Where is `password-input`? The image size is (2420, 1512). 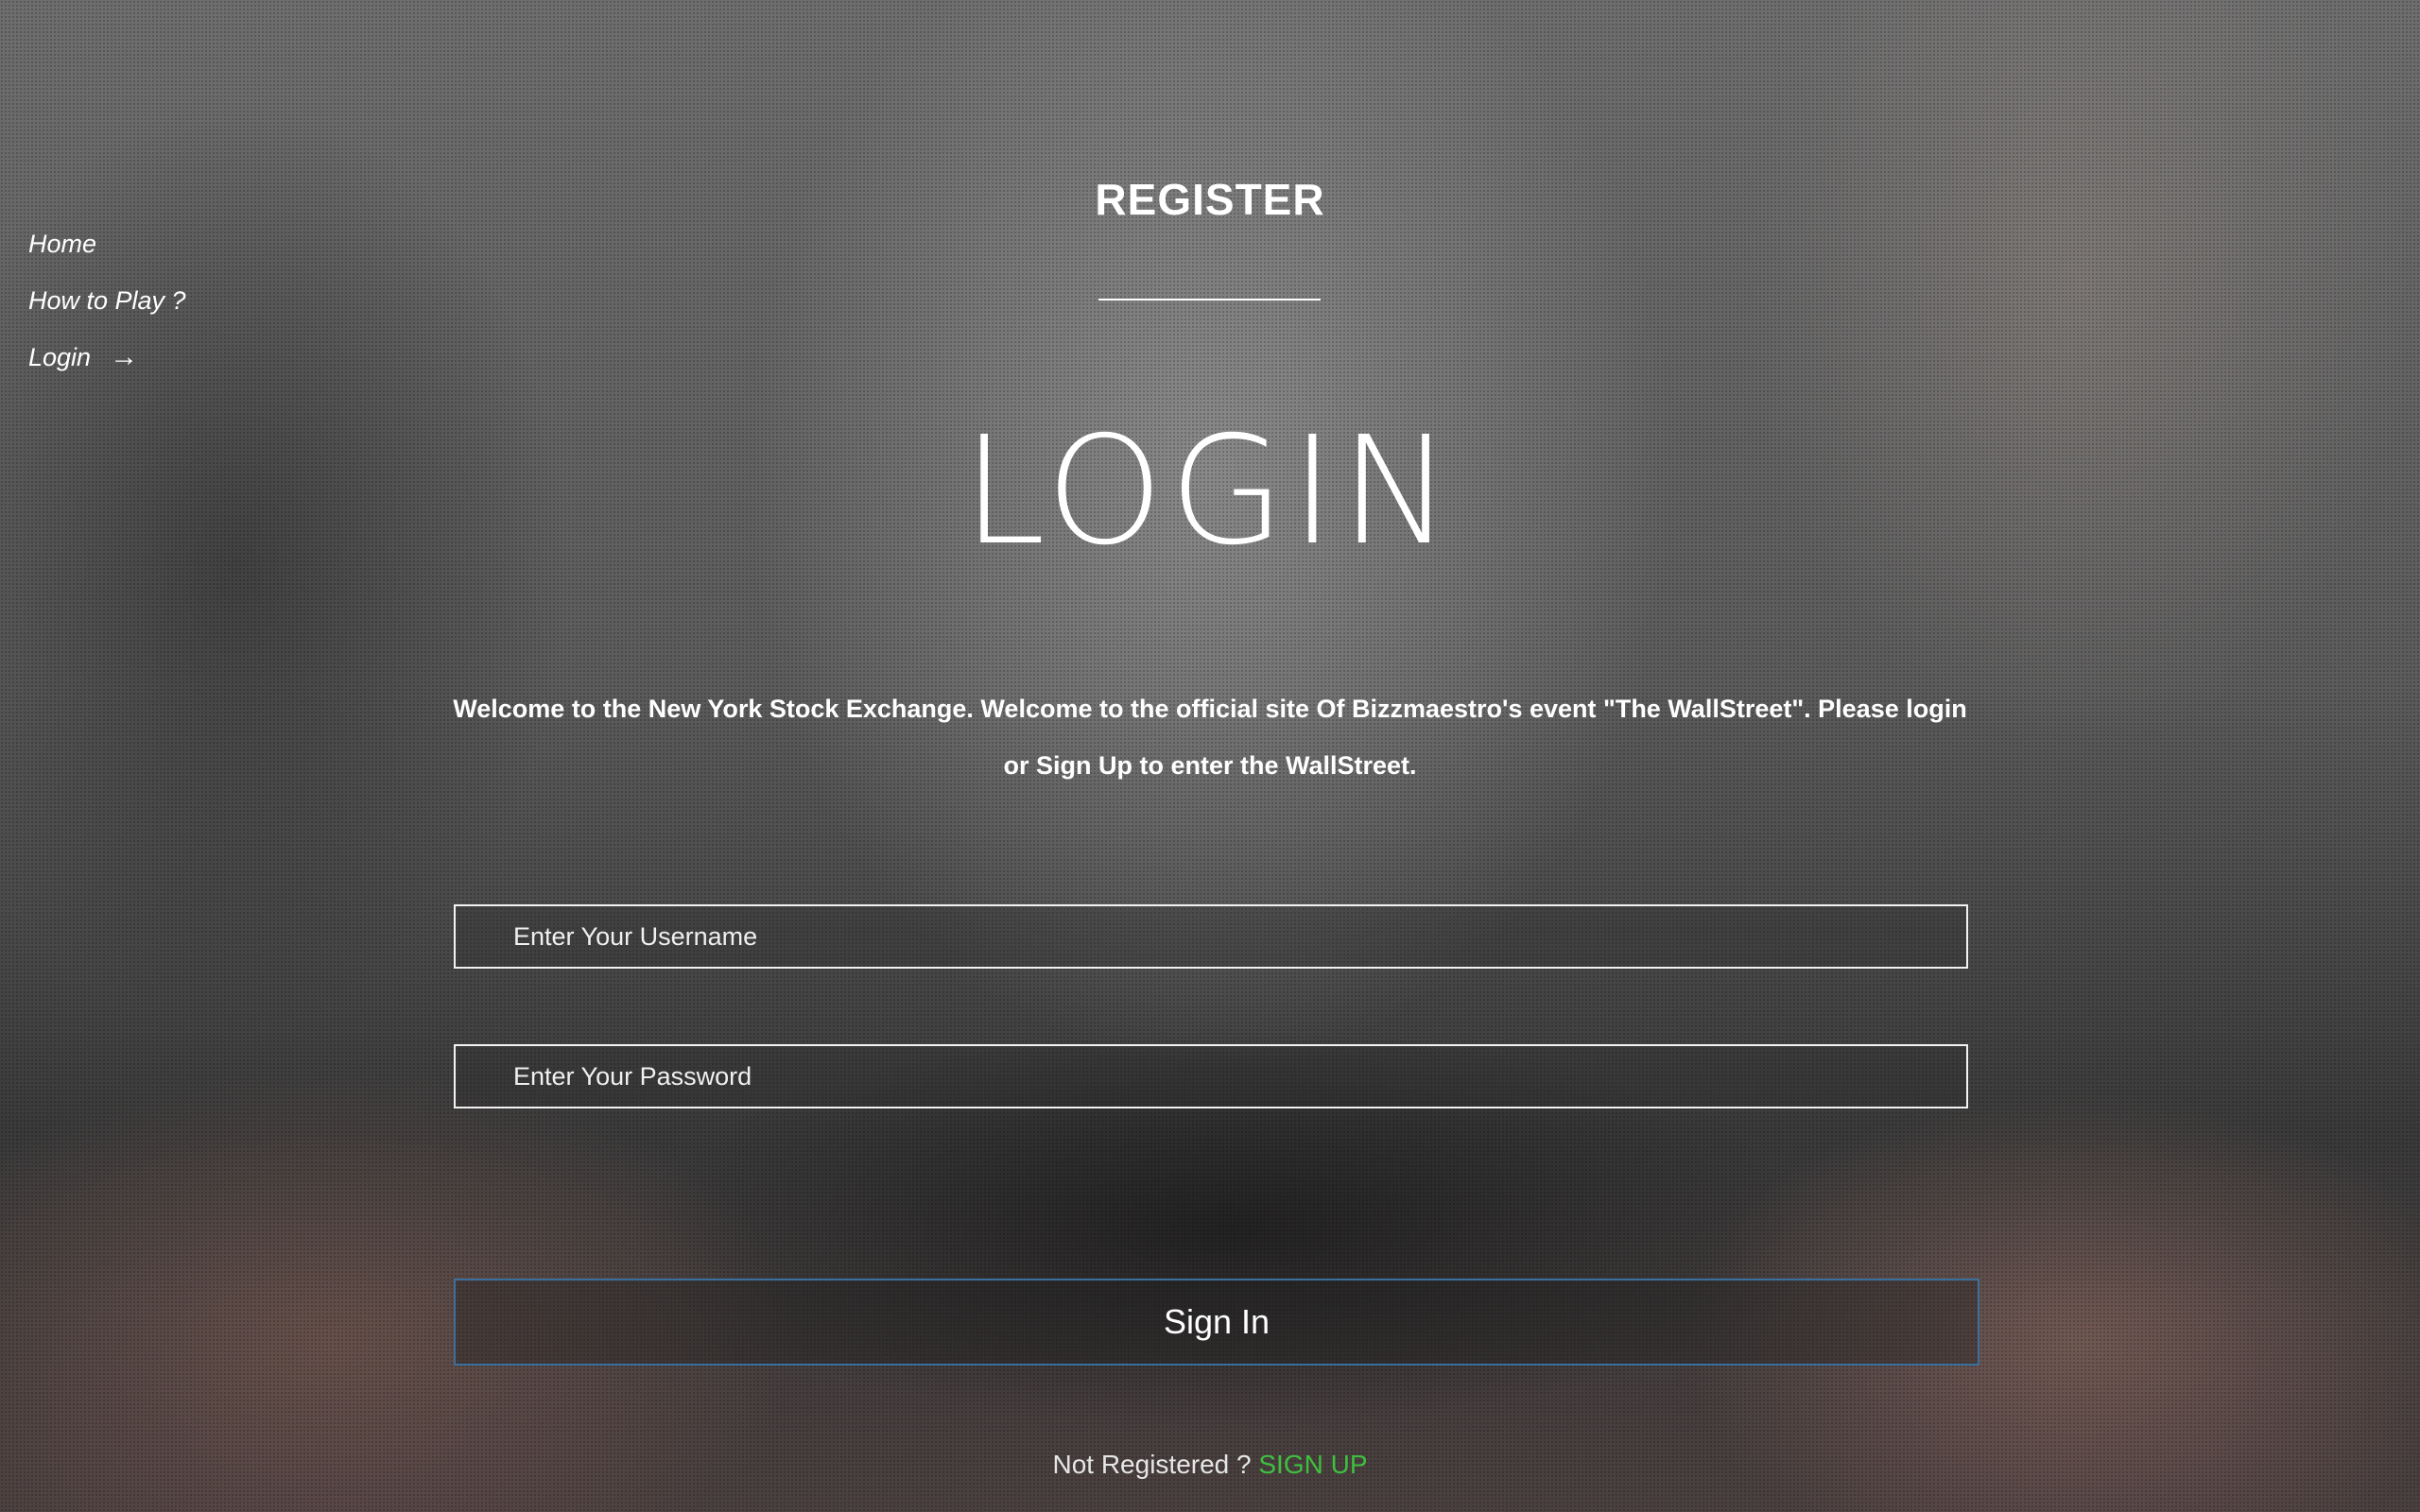 password-input is located at coordinates (1211, 1076).